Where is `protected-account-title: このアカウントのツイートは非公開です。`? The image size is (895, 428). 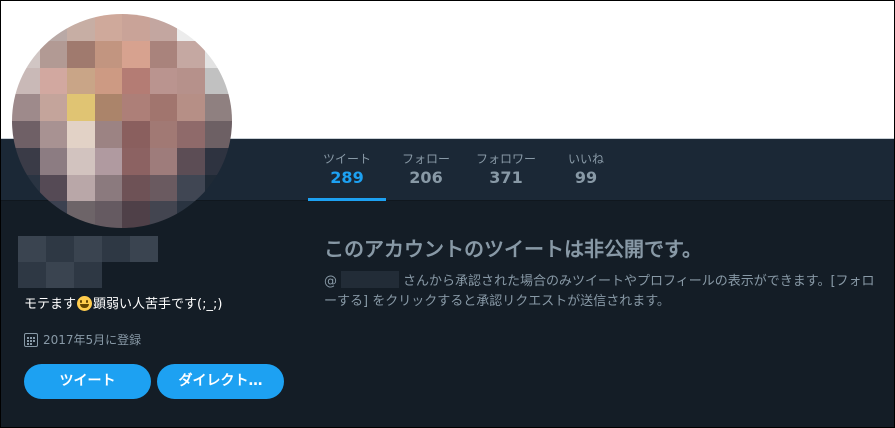 protected-account-title: このアカウントのツイートは非公開です。 is located at coordinates (513, 249).